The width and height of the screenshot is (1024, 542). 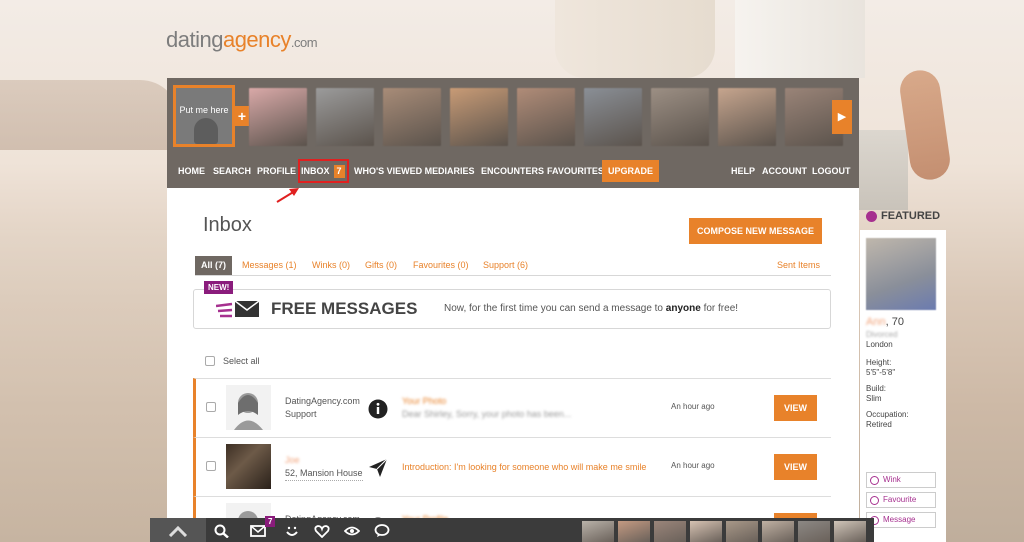 I want to click on select-all: Select all, so click(x=232, y=361).